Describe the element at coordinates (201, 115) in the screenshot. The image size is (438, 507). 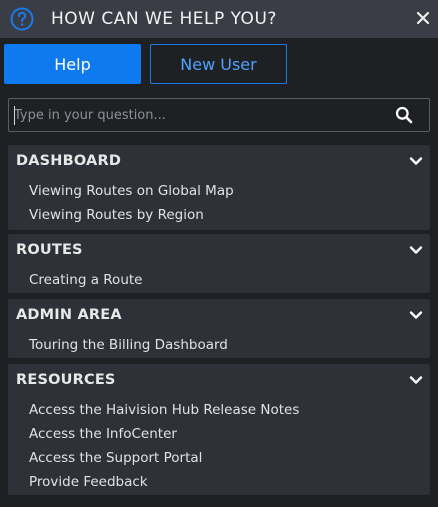
I see `search-input` at that location.